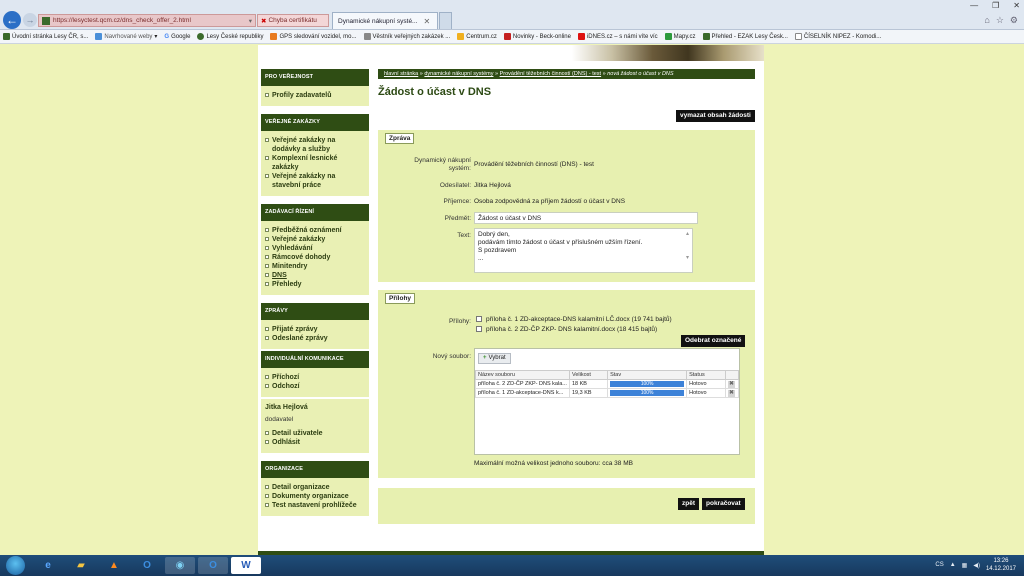 This screenshot has height=576, width=1024. I want to click on column-header-remove, so click(732, 375).